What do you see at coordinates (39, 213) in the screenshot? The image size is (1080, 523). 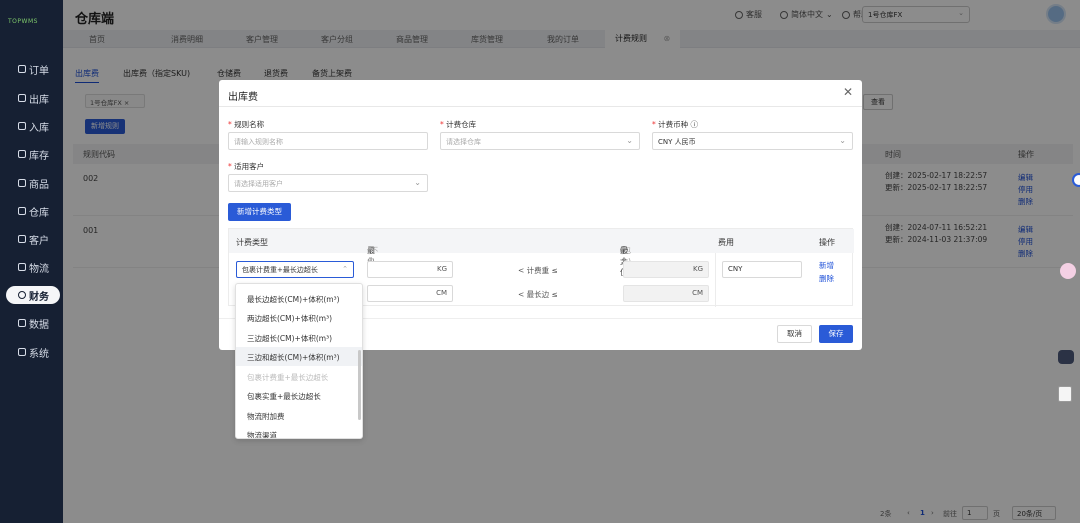 I see `sidebar-item-label: 仓库` at bounding box center [39, 213].